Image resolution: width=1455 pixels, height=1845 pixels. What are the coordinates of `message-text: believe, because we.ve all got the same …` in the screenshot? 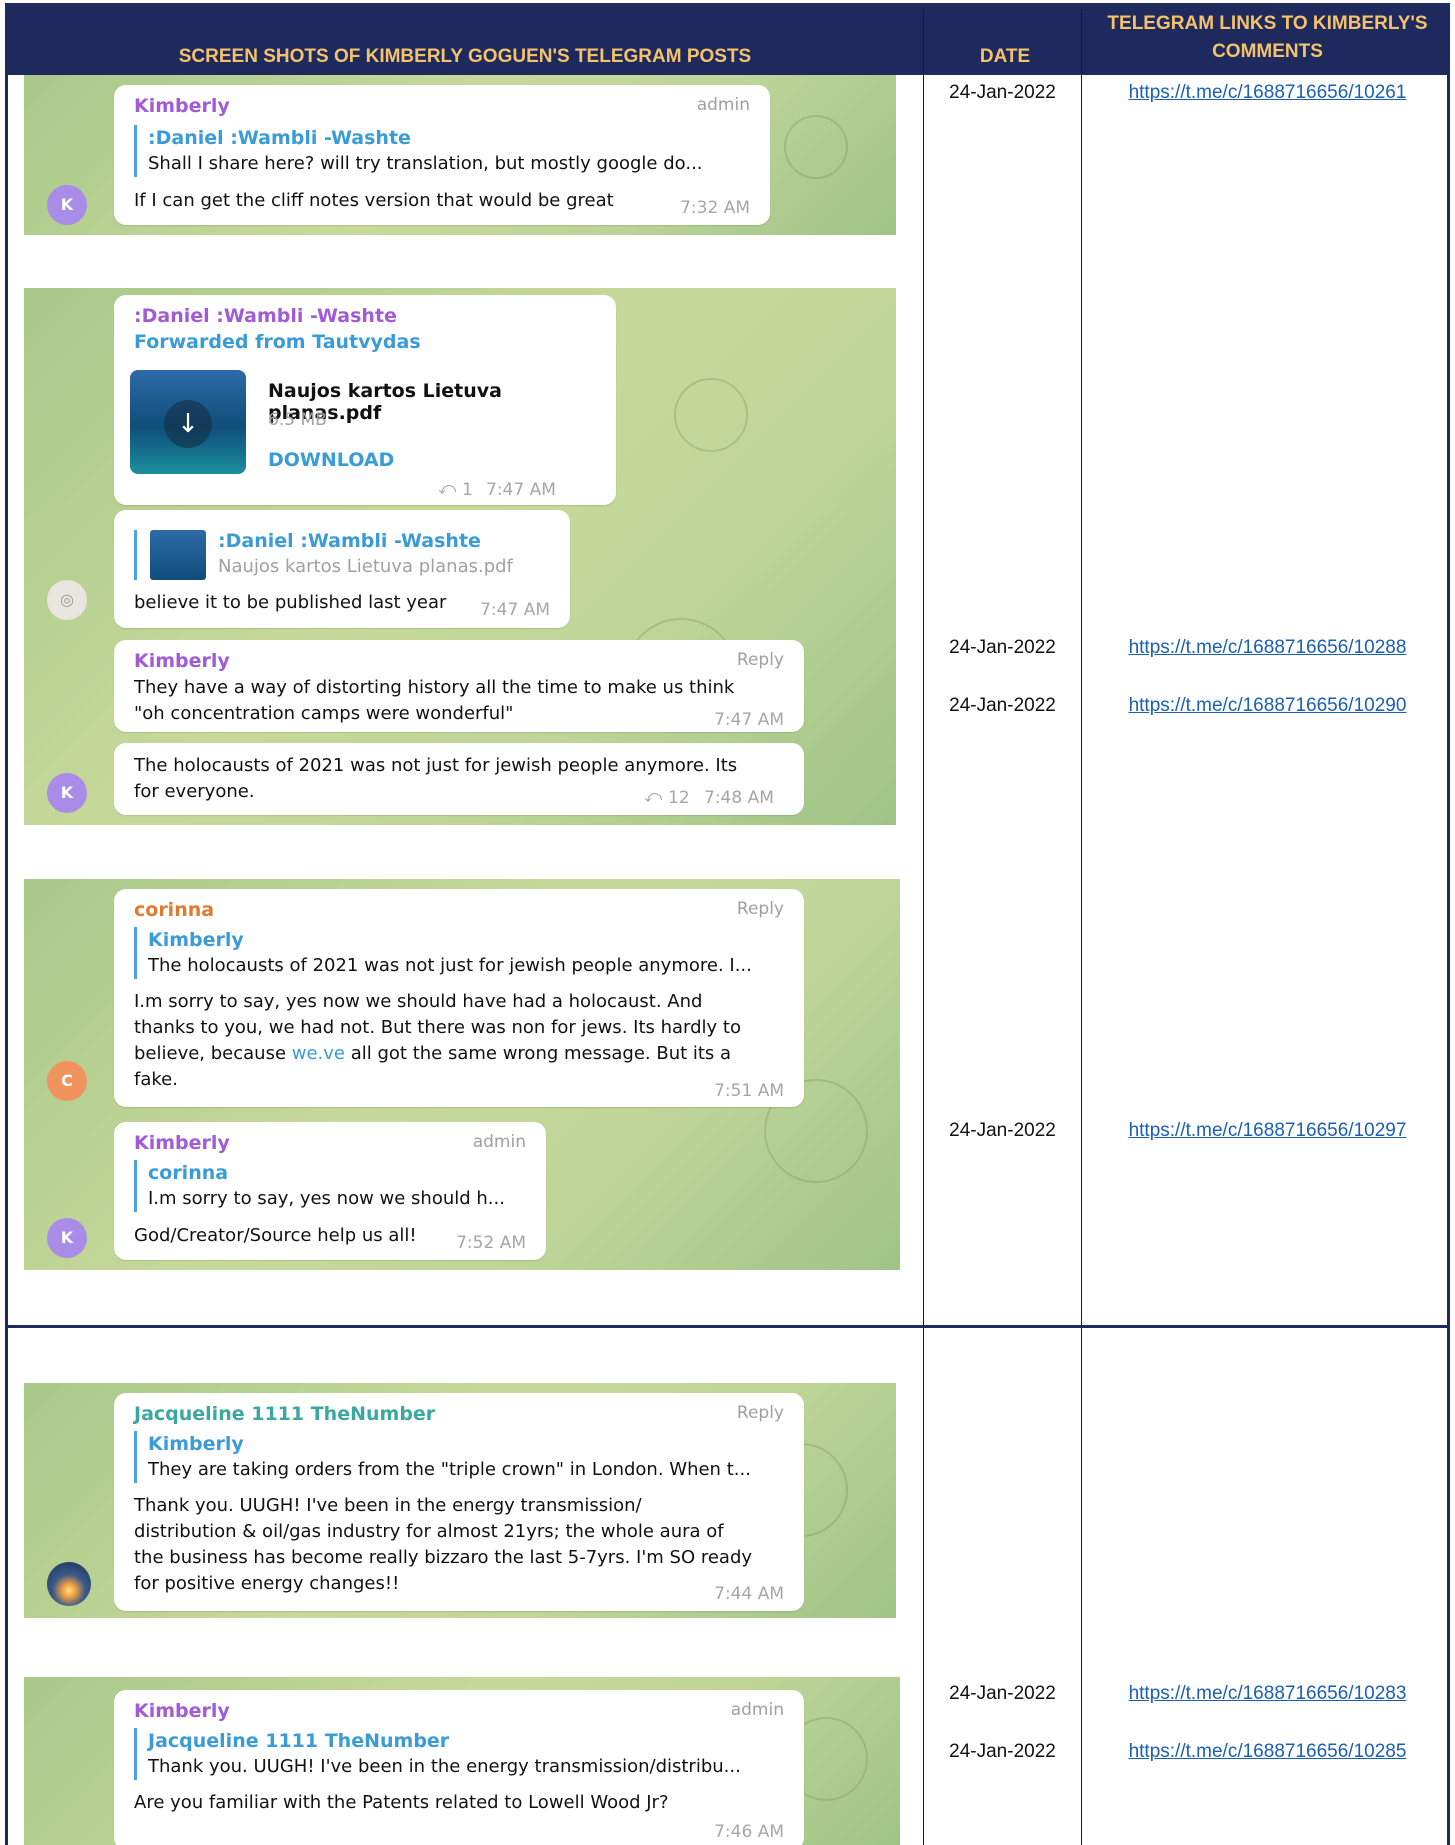 It's located at (432, 1054).